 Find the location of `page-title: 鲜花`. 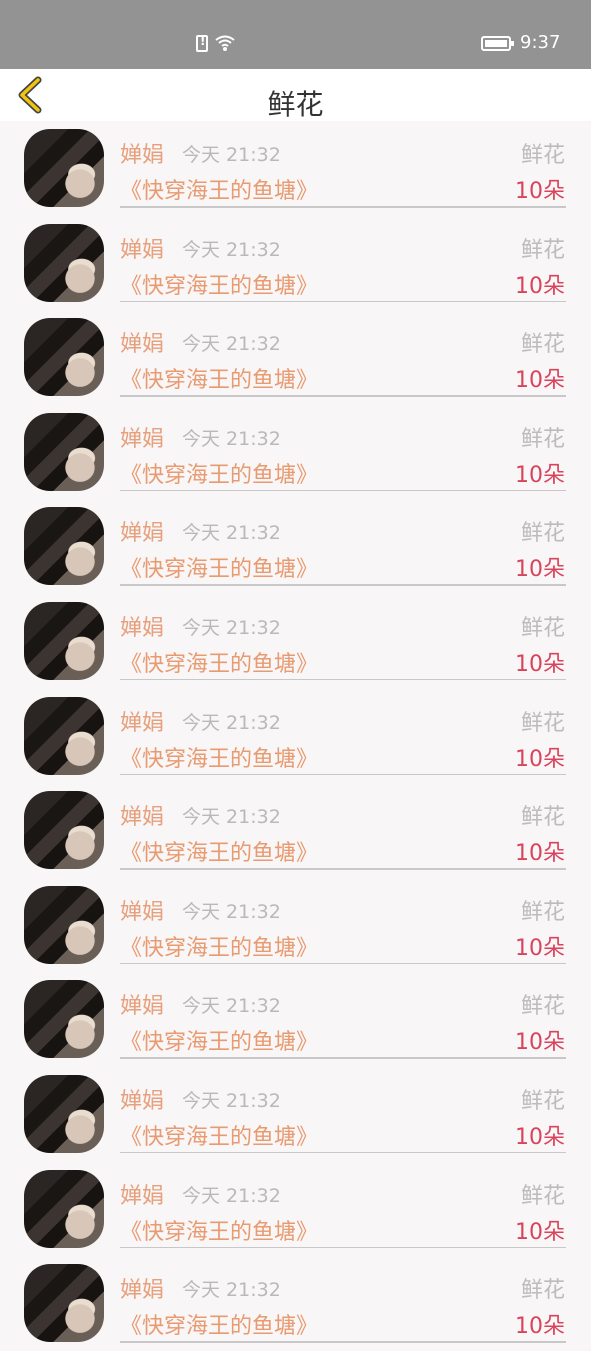

page-title: 鲜花 is located at coordinates (295, 104).